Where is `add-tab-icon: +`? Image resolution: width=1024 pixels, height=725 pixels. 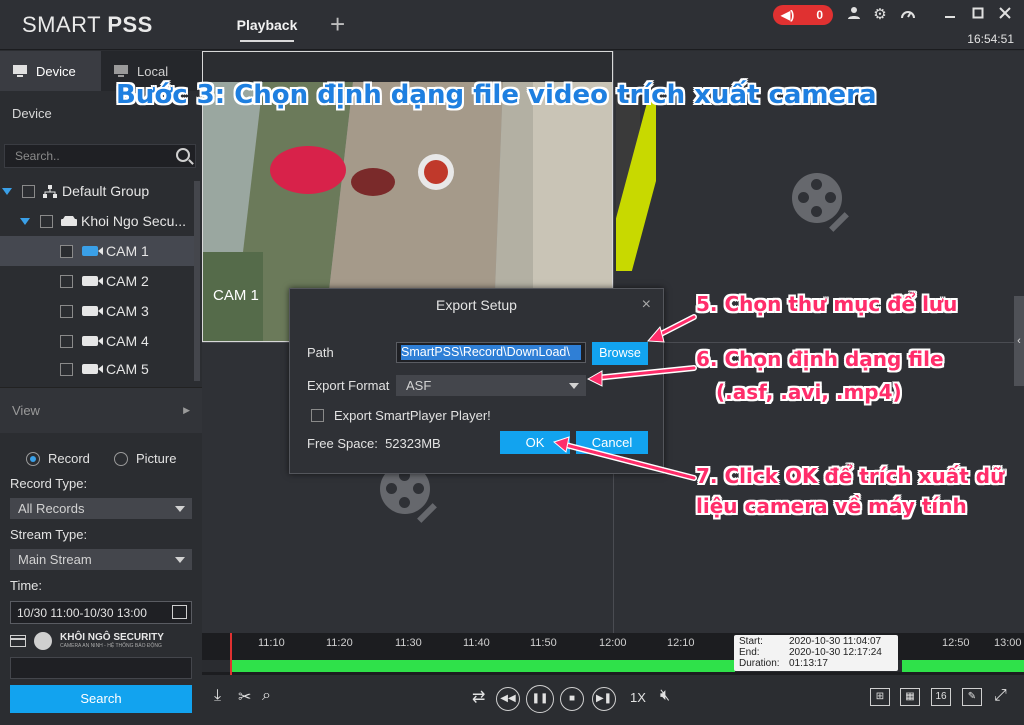
add-tab-icon: + is located at coordinates (337, 24).